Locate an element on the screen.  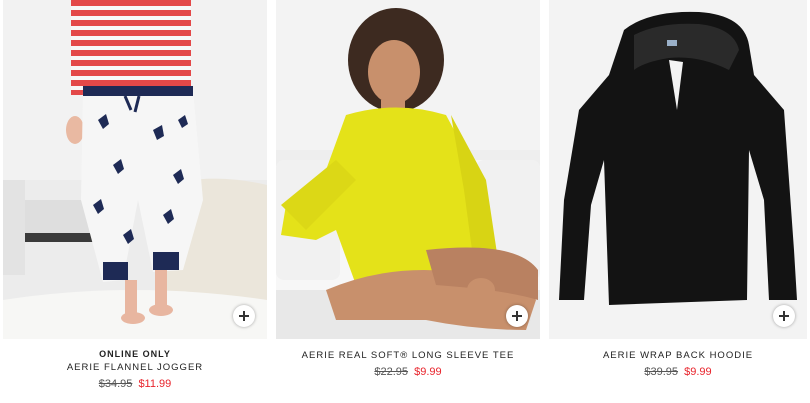
product-prices: $39.95 $9.99 is located at coordinates (678, 372).